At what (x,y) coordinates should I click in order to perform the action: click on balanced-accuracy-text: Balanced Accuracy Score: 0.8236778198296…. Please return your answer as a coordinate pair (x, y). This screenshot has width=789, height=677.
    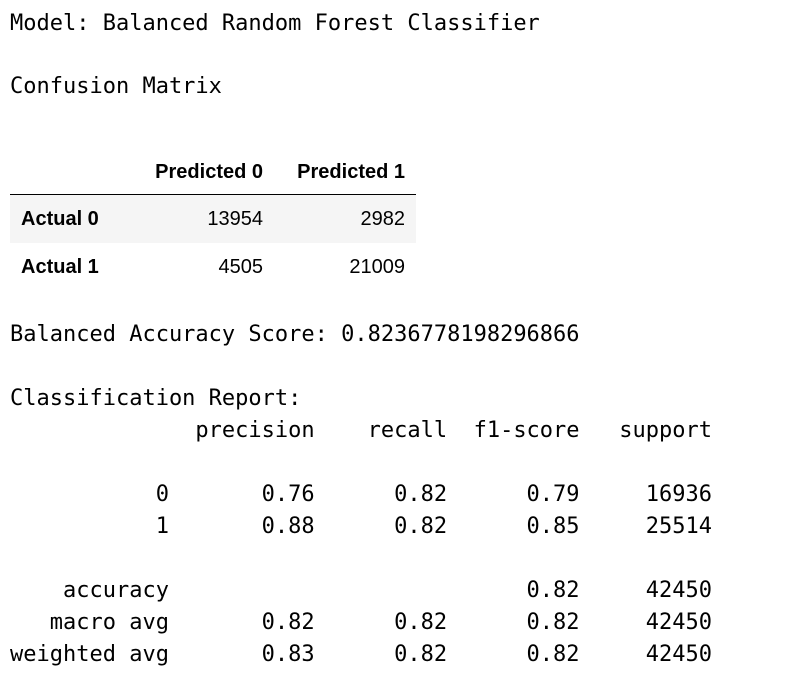
    Looking at the image, I should click on (295, 334).